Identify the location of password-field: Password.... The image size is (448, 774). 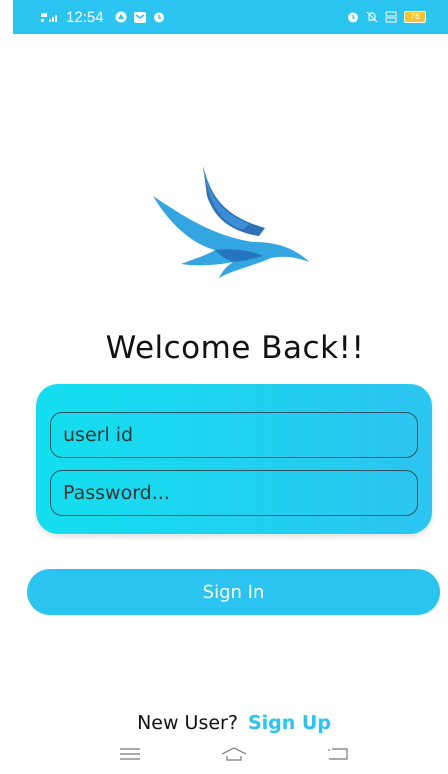
(234, 493).